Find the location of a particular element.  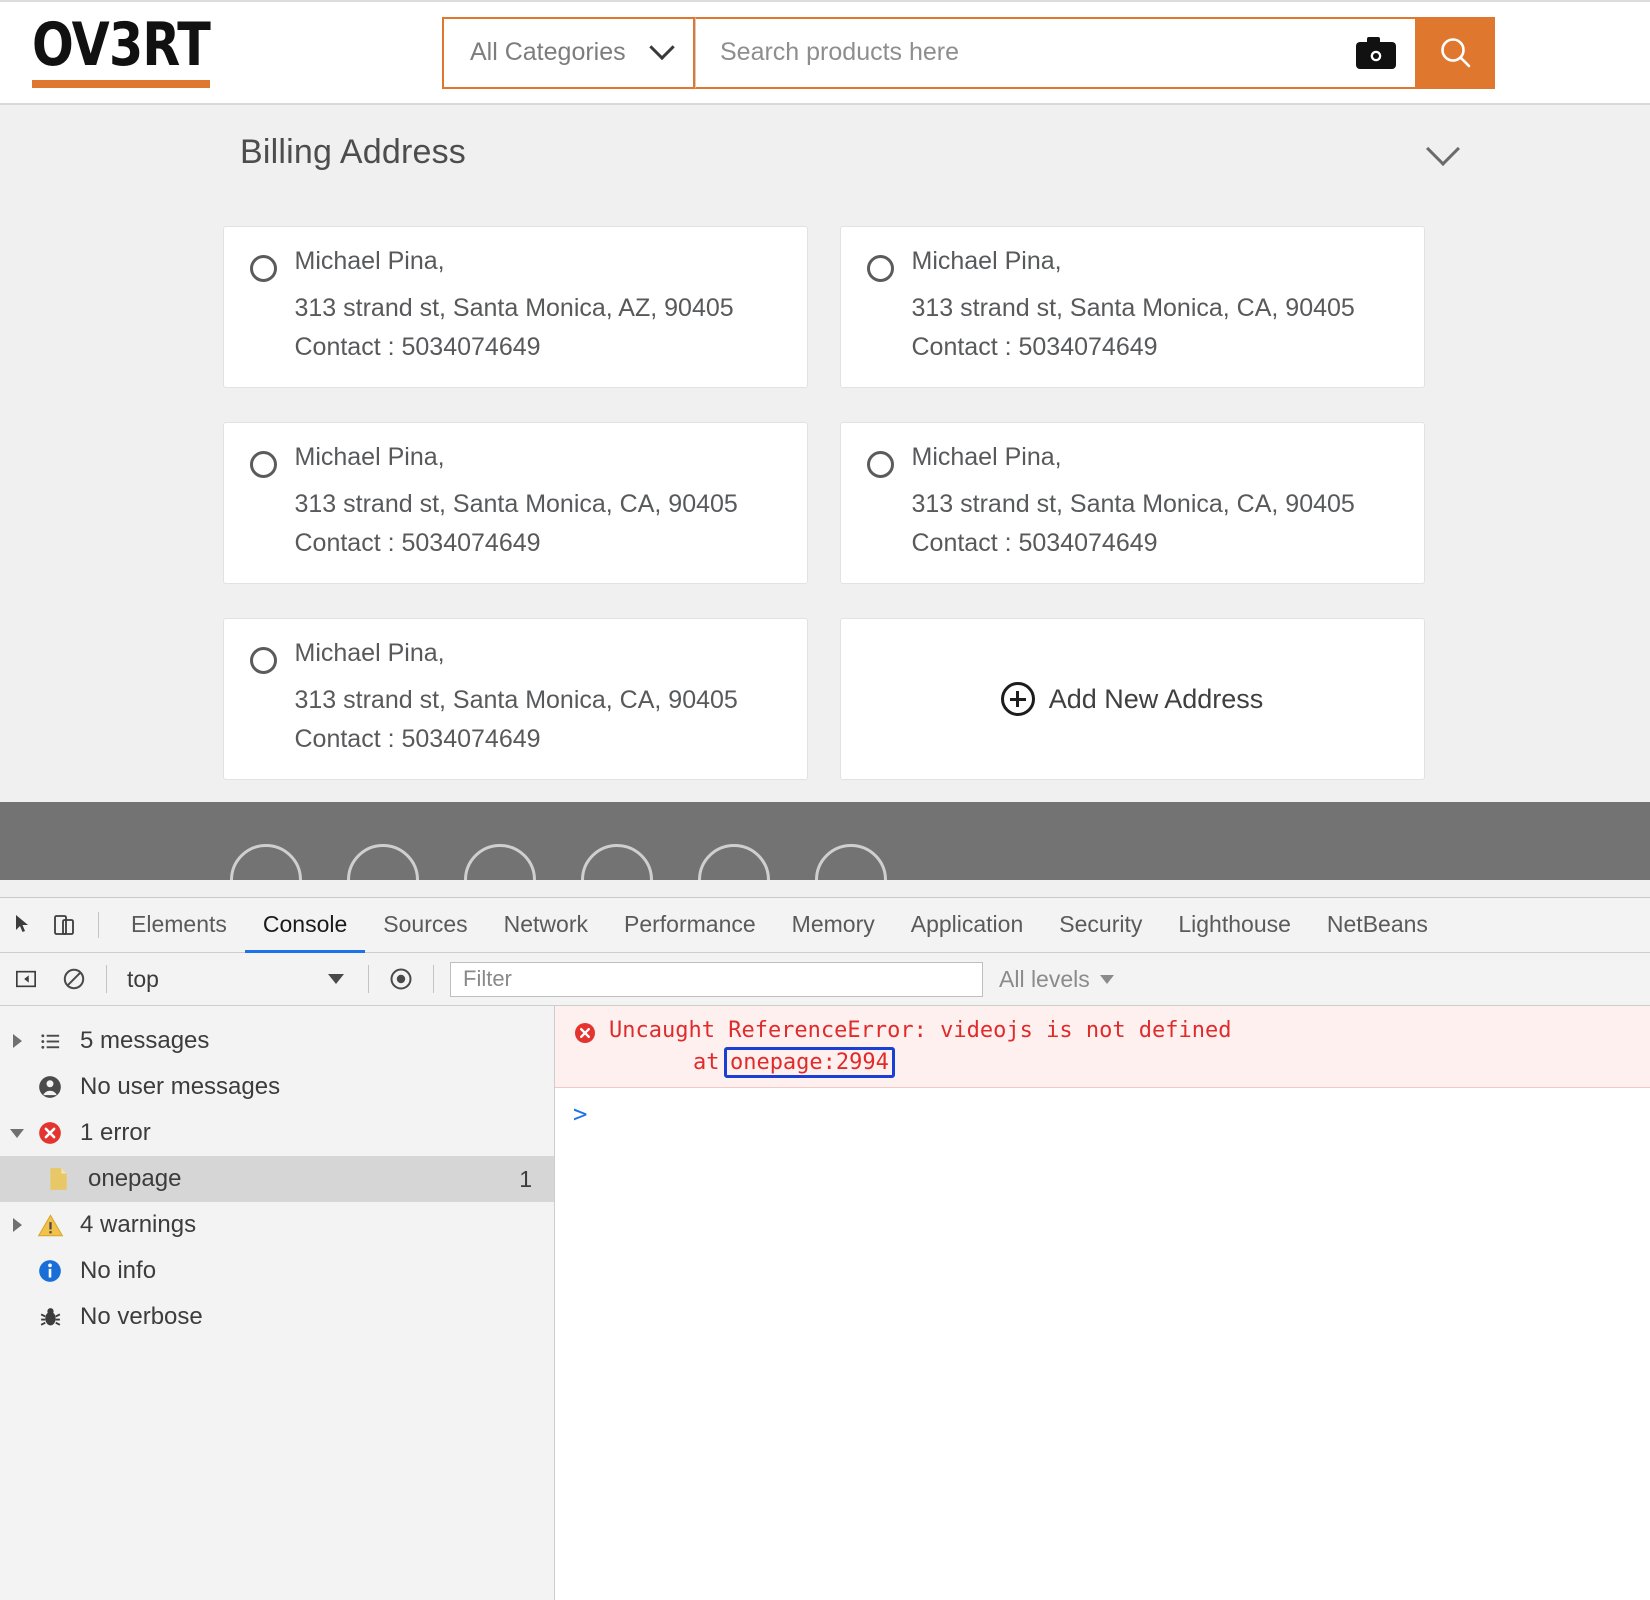

tab-performance: Performance is located at coordinates (690, 925).